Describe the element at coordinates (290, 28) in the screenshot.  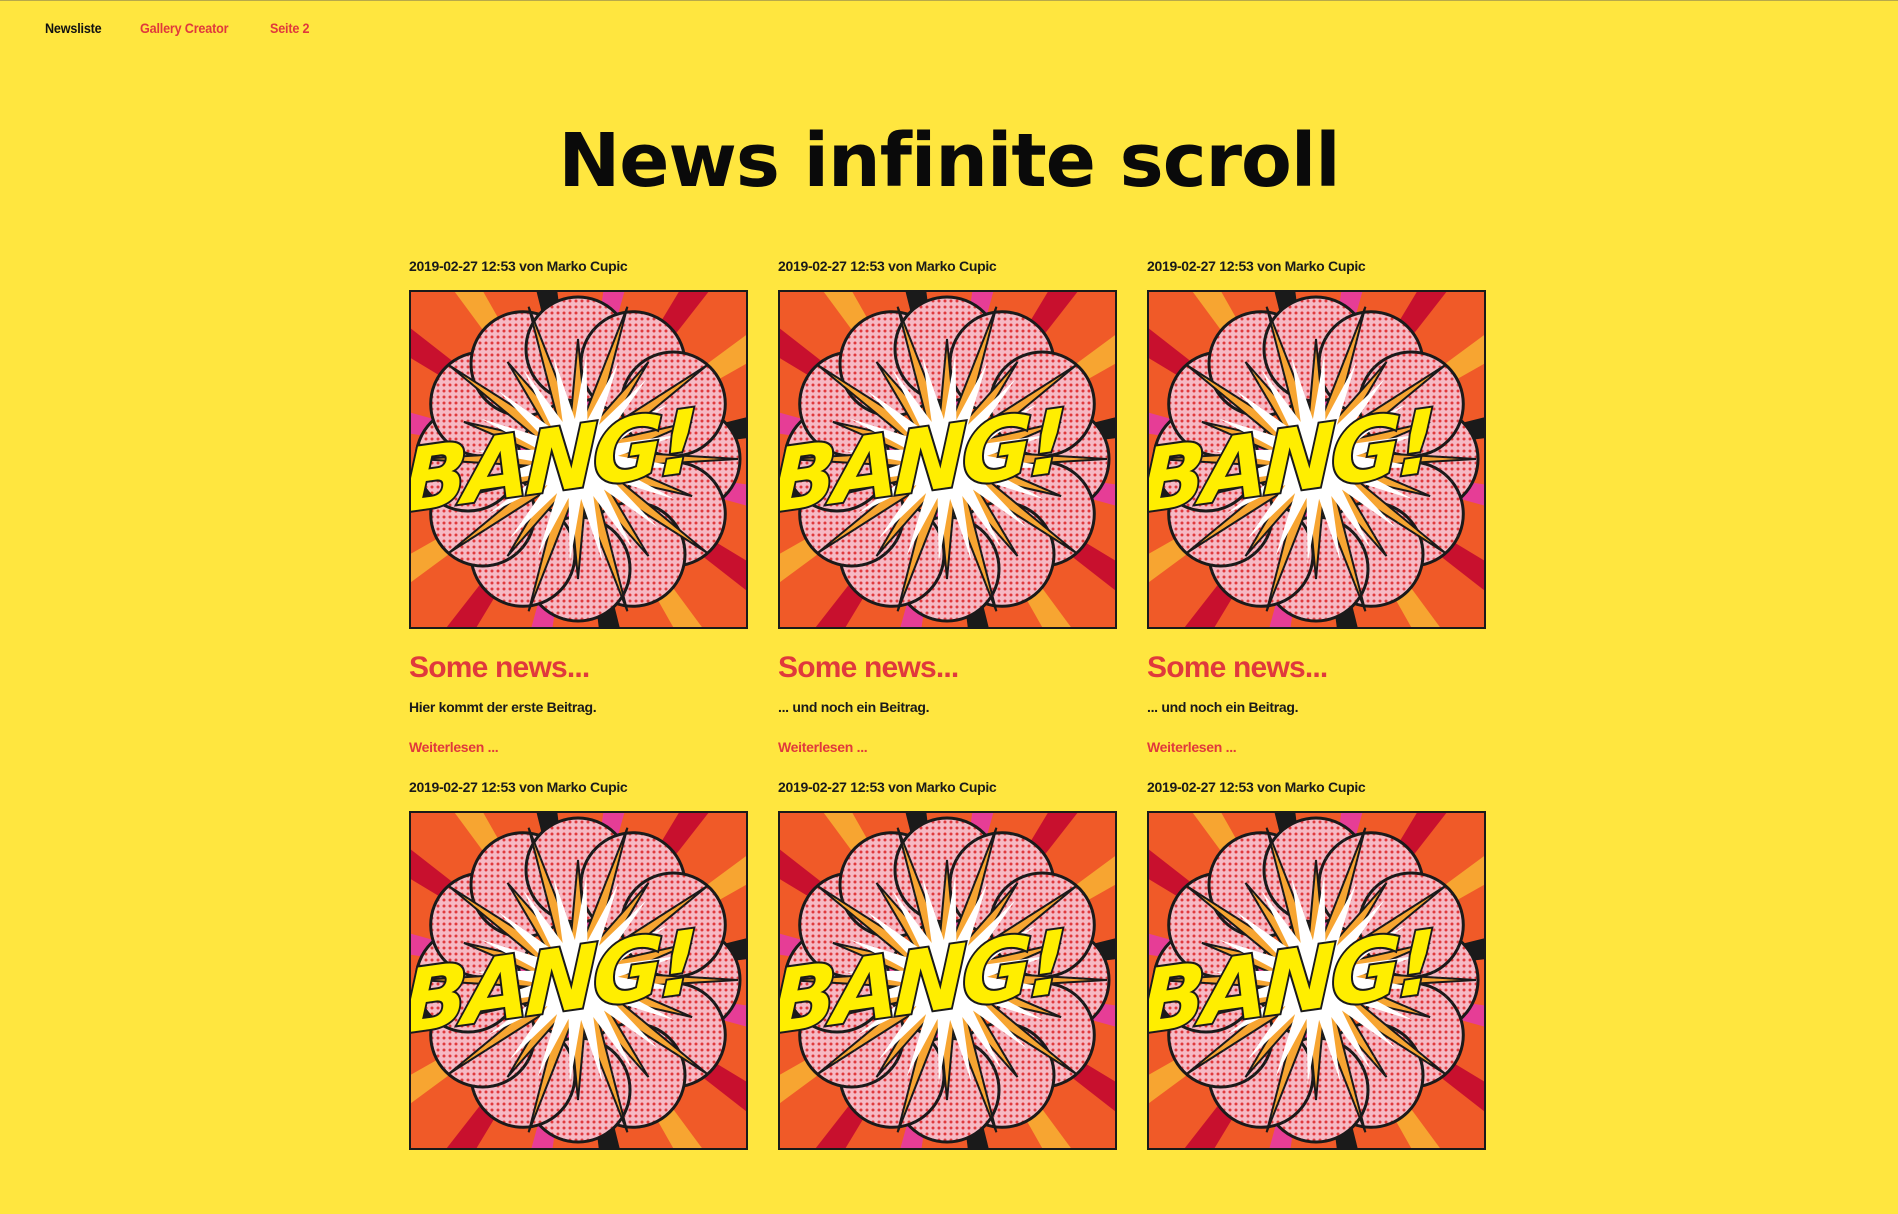
I see `nav-item-seite-2: Seite 2` at that location.